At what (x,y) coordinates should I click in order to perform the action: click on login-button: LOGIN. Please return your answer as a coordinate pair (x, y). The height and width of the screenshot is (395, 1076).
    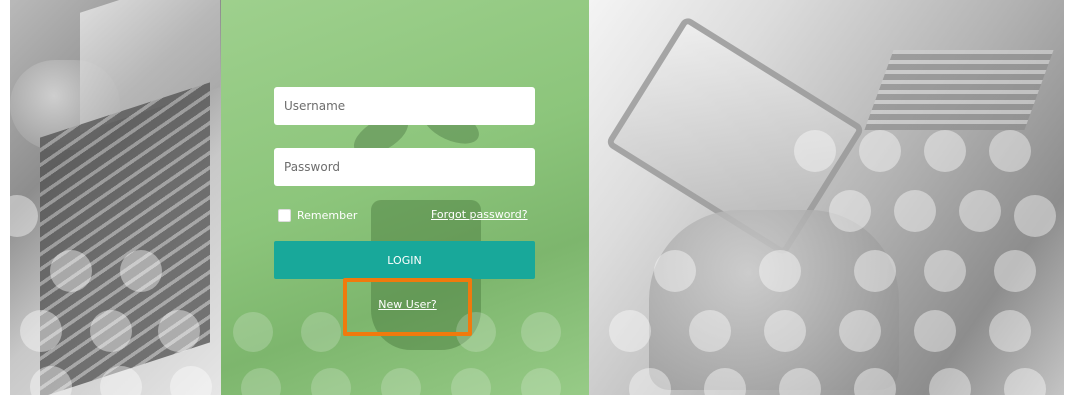
    Looking at the image, I should click on (404, 260).